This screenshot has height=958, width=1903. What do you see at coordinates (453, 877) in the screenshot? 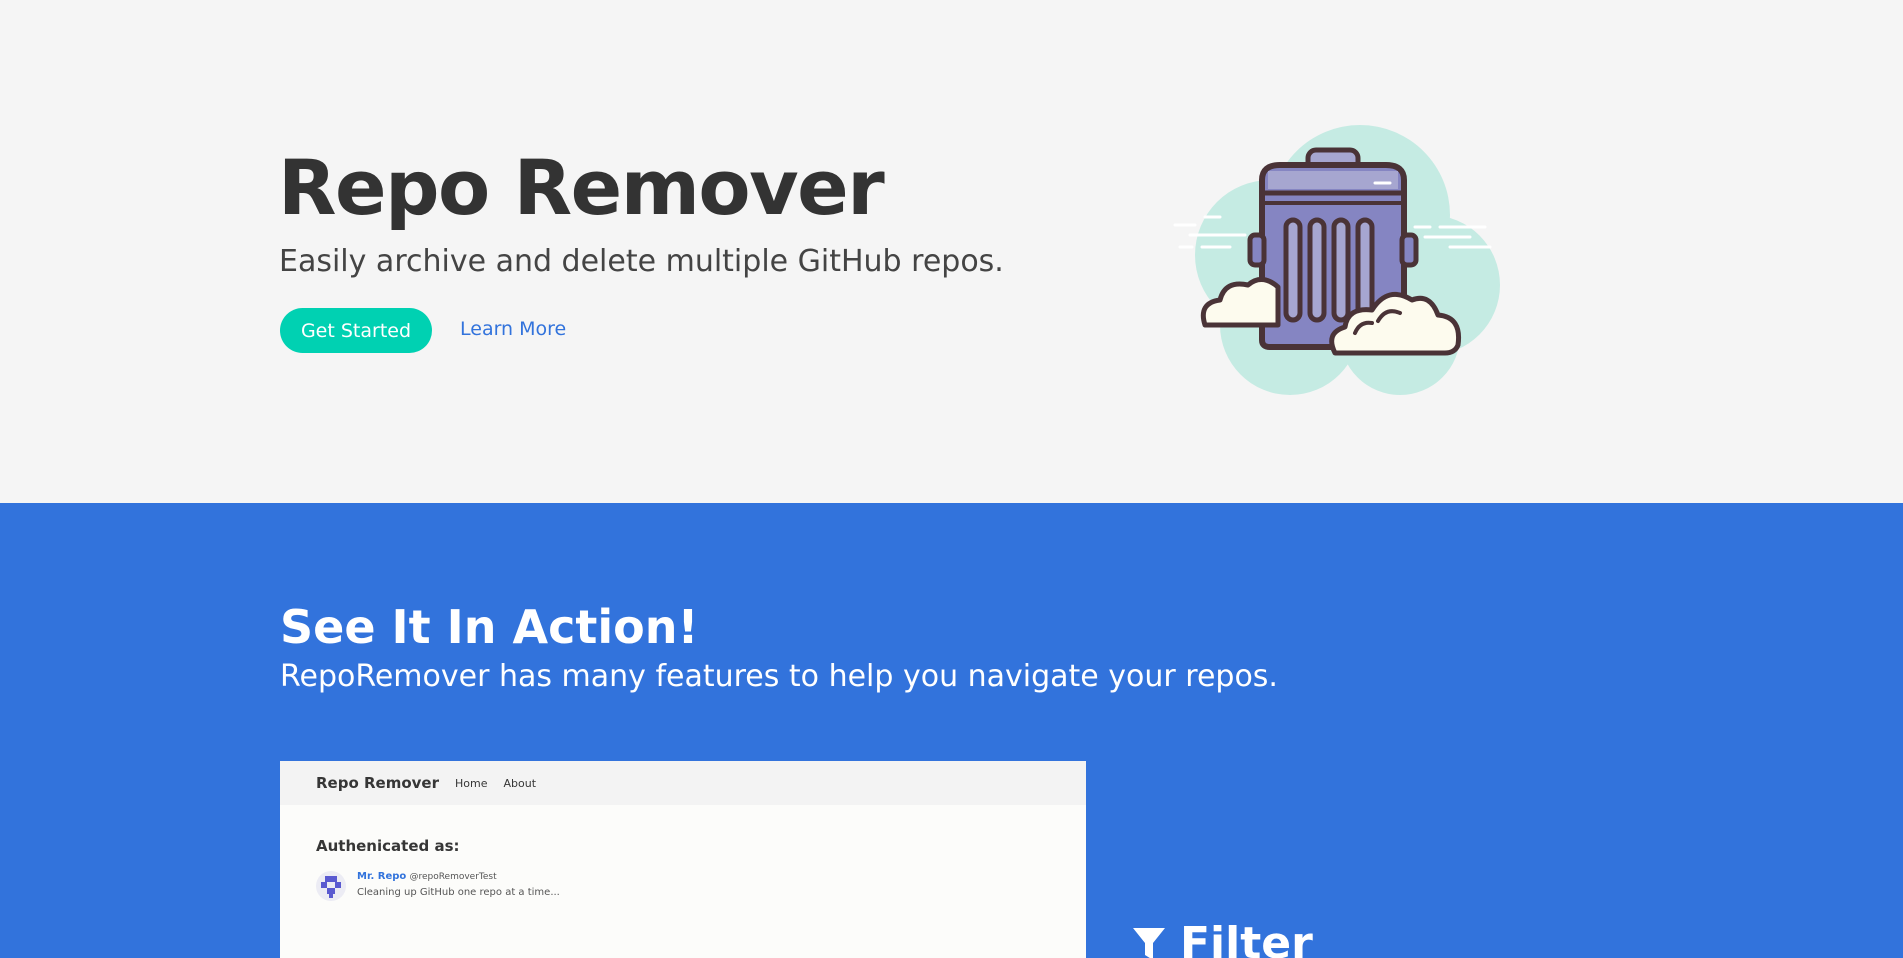
I see `preview-user-handle: @repoRemoverTest` at bounding box center [453, 877].